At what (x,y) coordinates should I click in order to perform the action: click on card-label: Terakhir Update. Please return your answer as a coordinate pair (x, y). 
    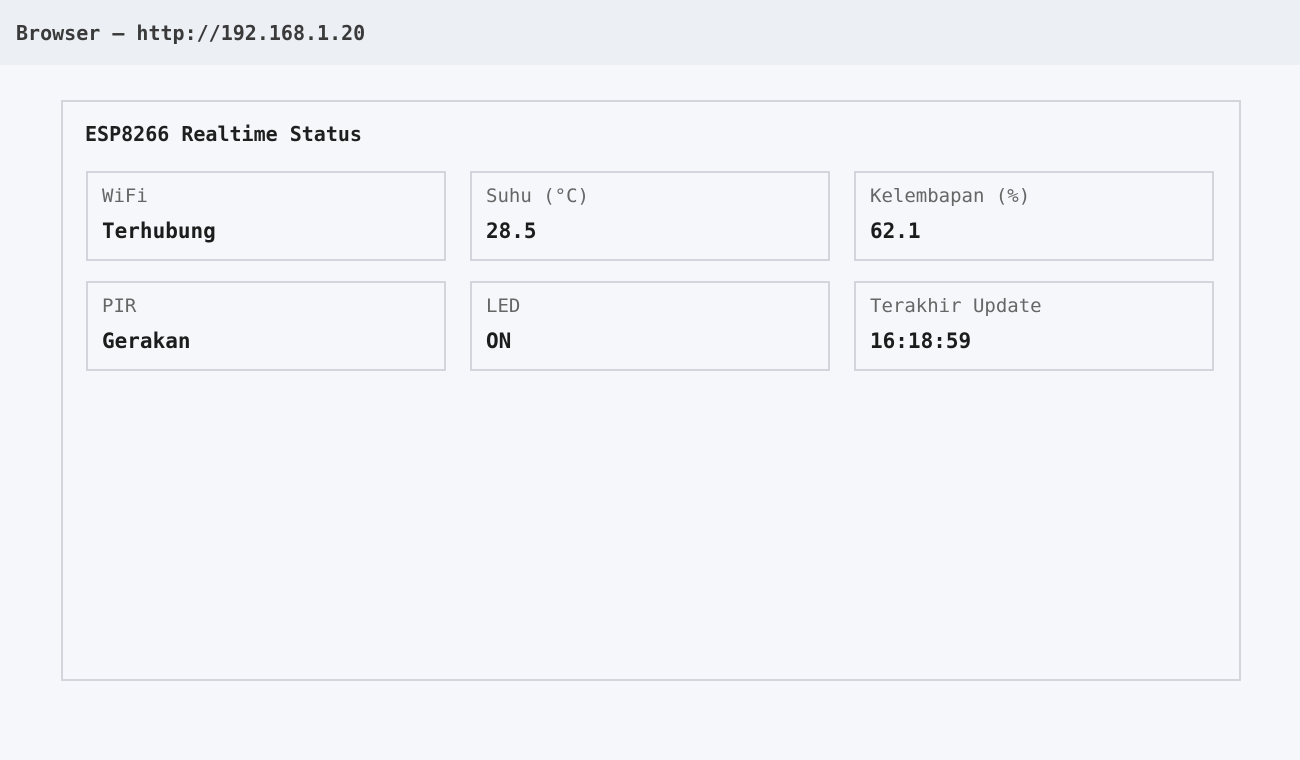
    Looking at the image, I should click on (956, 306).